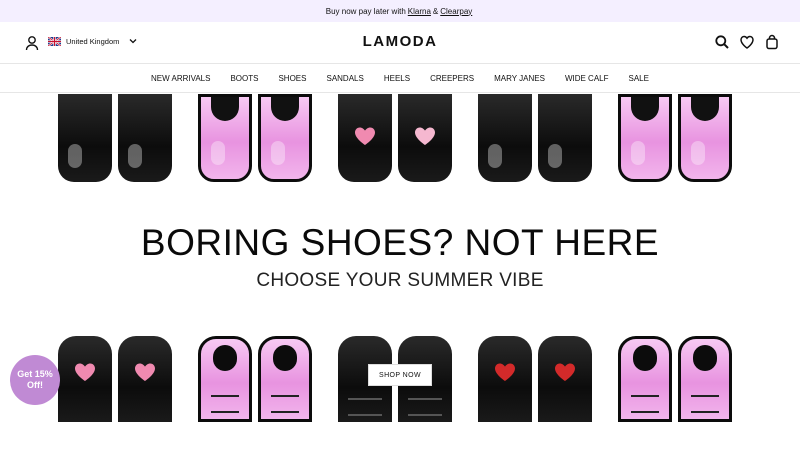  I want to click on nav-item-heels: HEELS, so click(397, 78).